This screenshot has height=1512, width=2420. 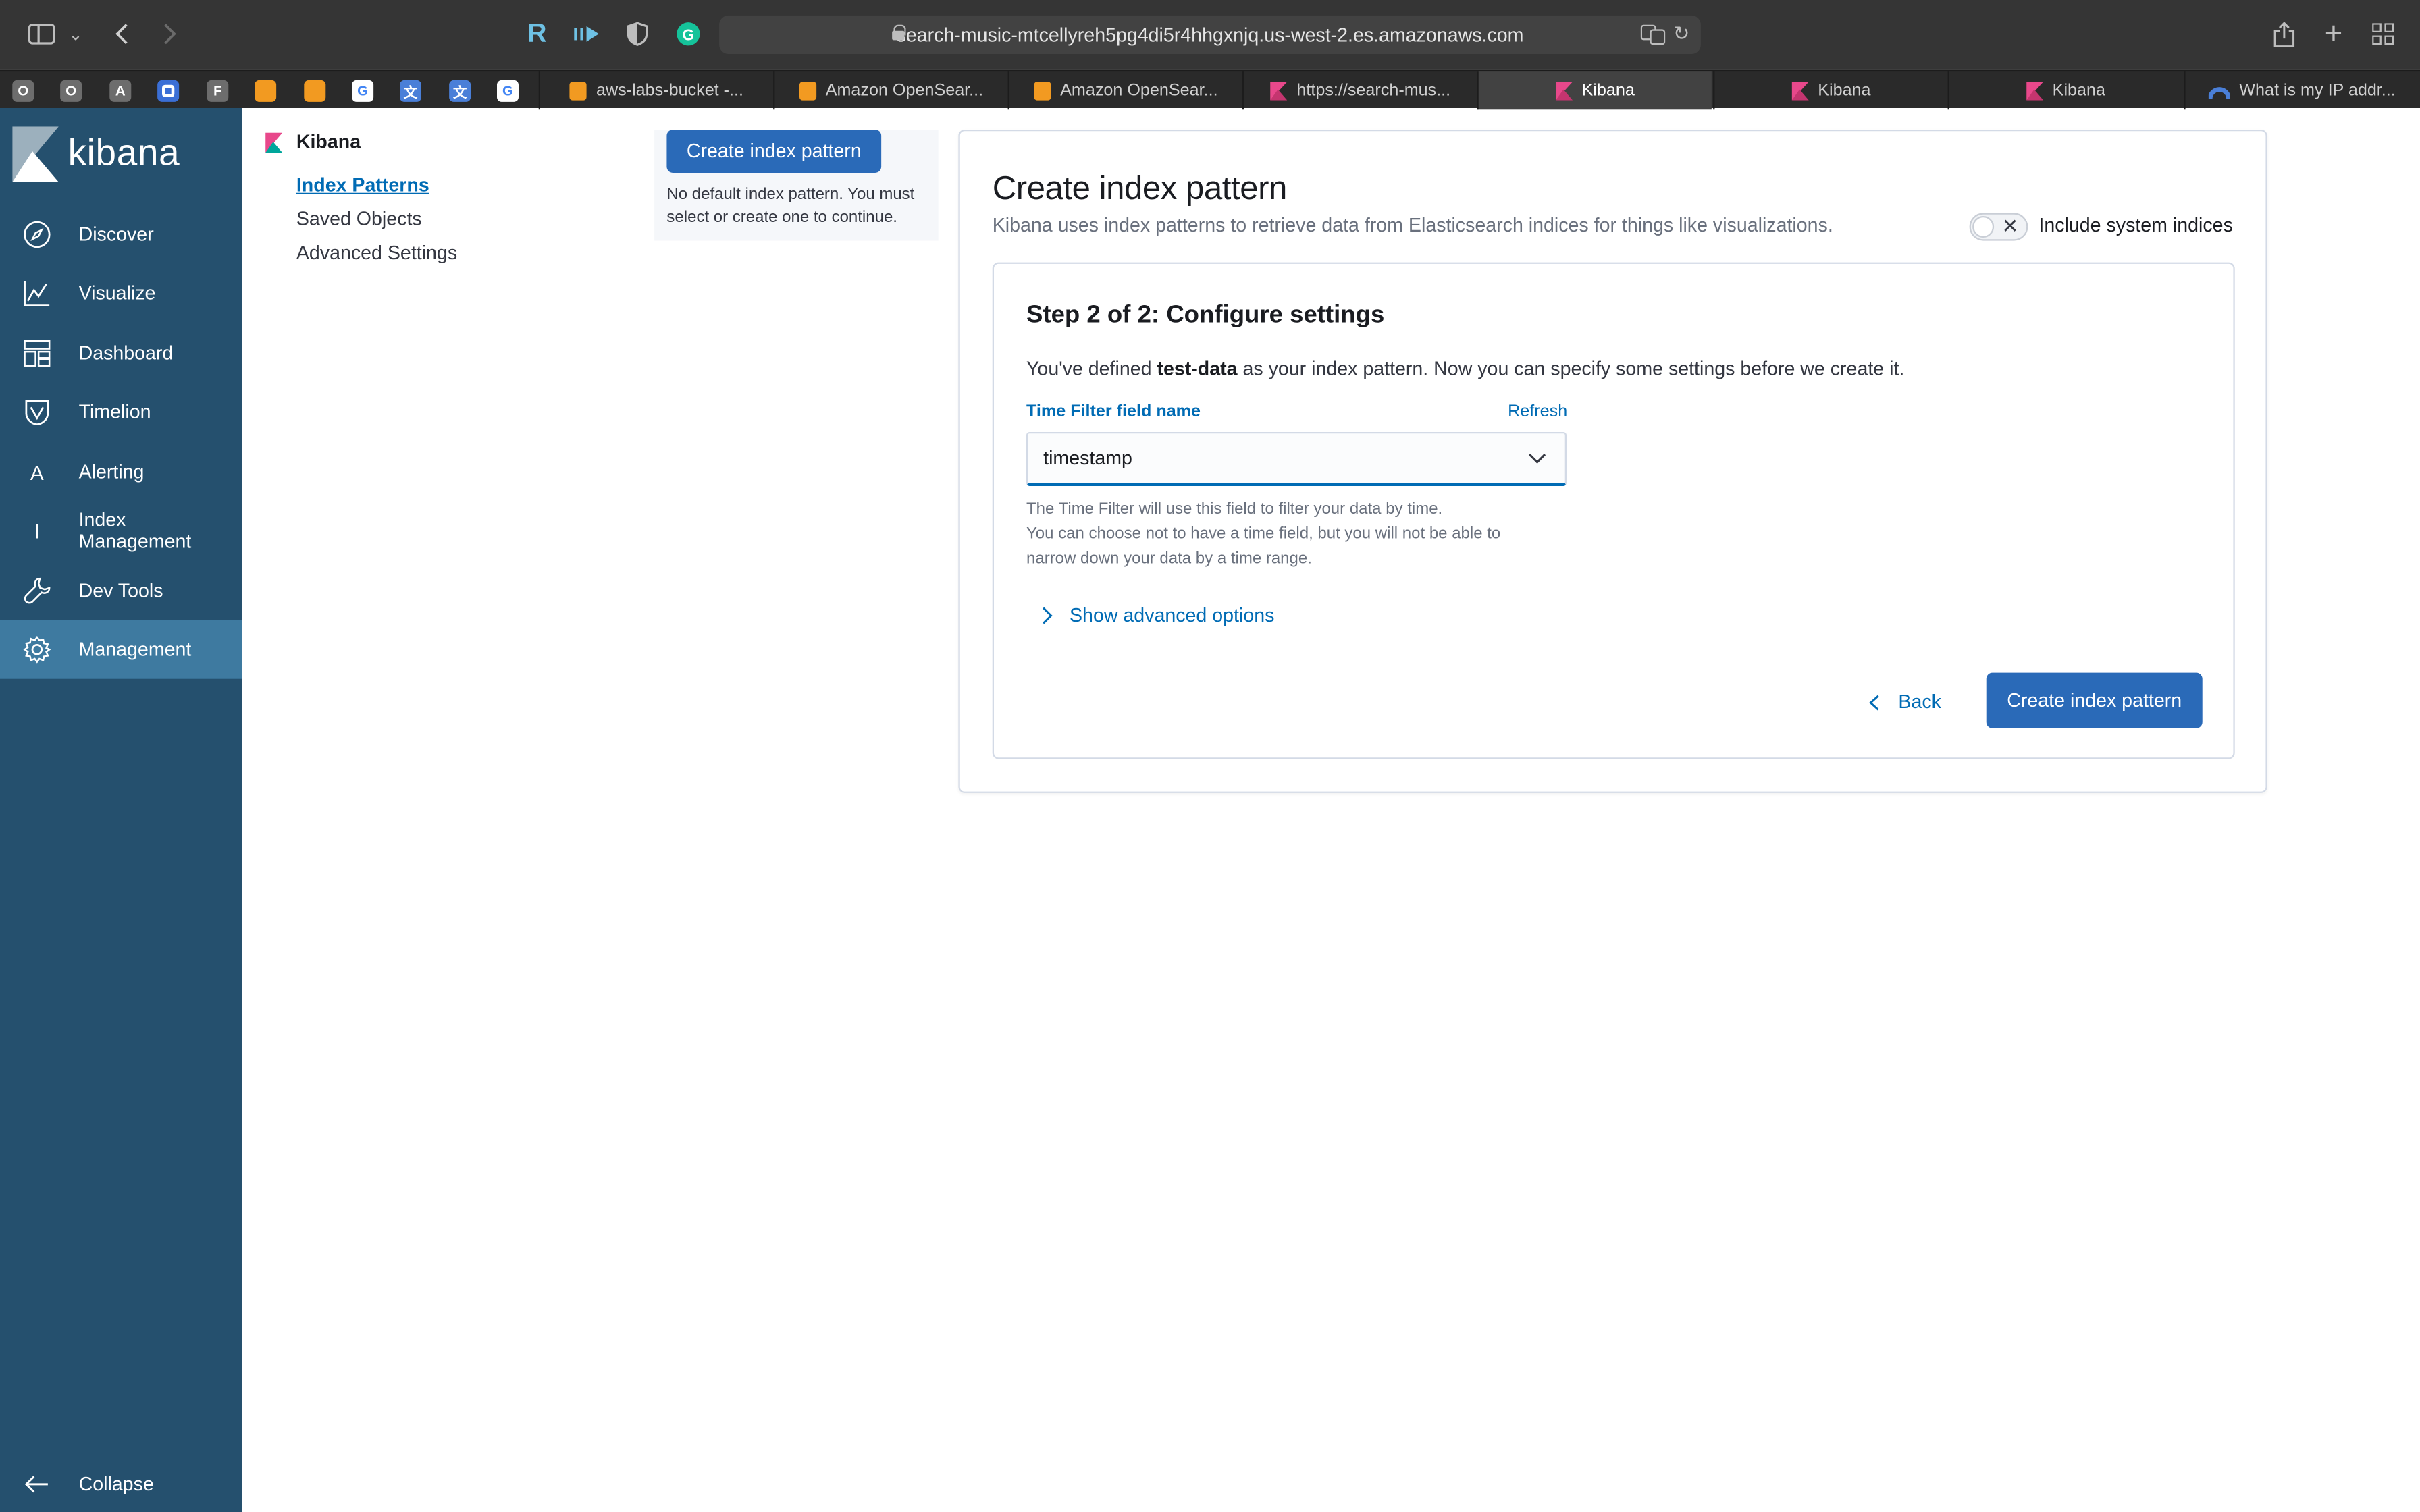 I want to click on back-label: Back, so click(x=1919, y=702).